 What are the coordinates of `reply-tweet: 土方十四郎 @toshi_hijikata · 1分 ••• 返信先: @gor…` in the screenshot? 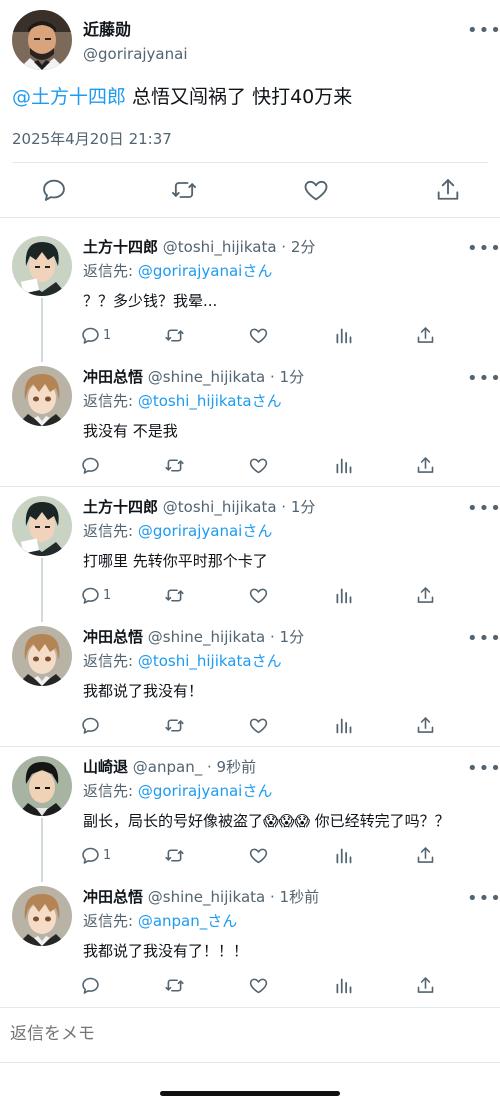 It's located at (250, 555).